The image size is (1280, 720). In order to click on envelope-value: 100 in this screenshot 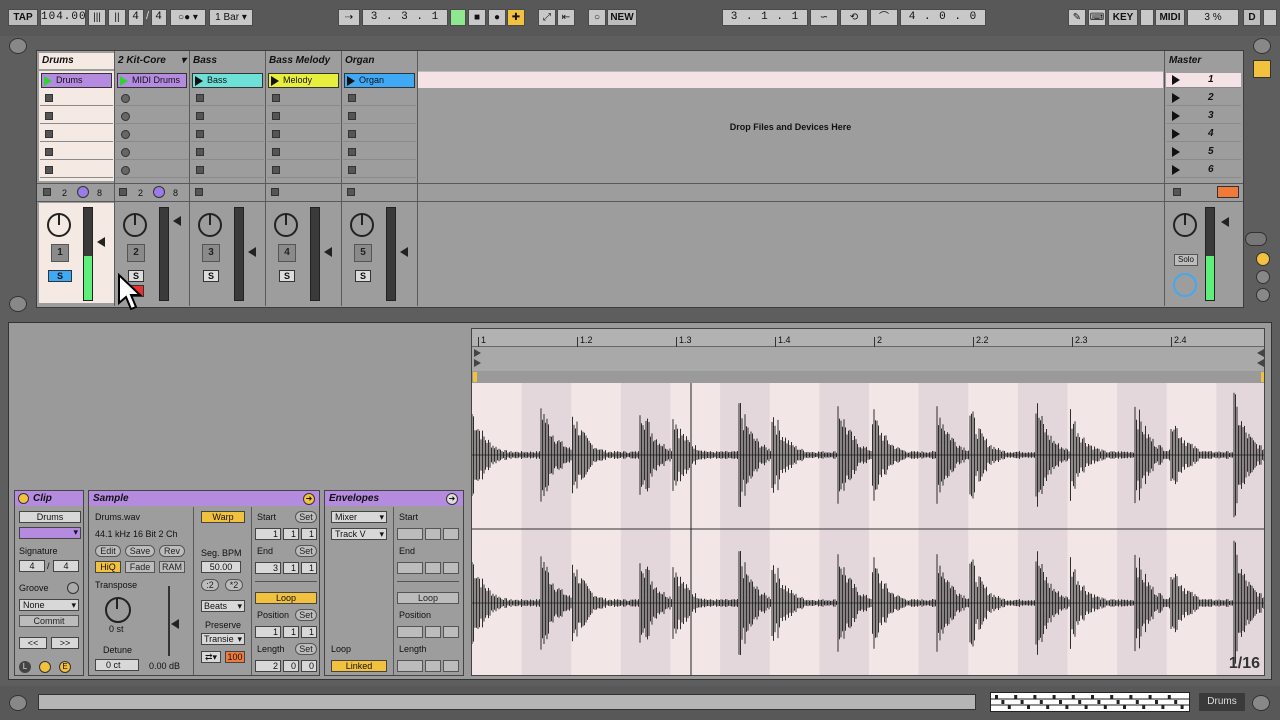, I will do `click(235, 657)`.